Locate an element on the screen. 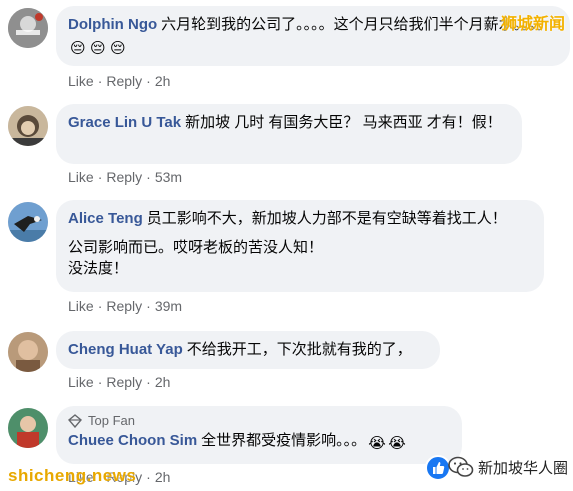  top-fan-icon is located at coordinates (75, 421).